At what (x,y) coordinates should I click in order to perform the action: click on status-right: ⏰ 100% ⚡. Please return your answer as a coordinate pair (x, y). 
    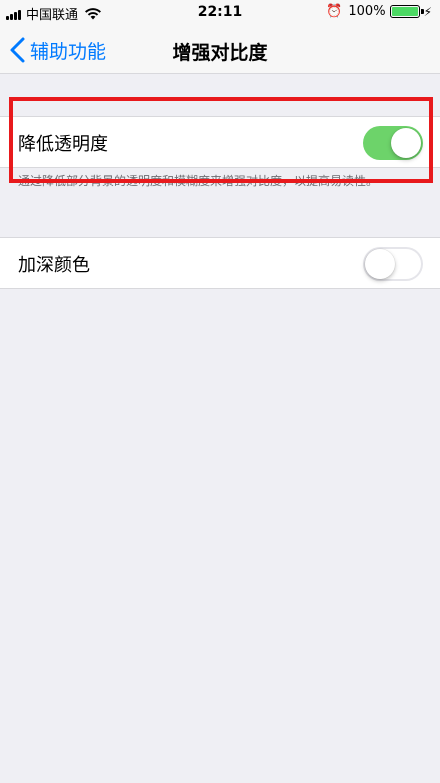
    Looking at the image, I should click on (379, 11).